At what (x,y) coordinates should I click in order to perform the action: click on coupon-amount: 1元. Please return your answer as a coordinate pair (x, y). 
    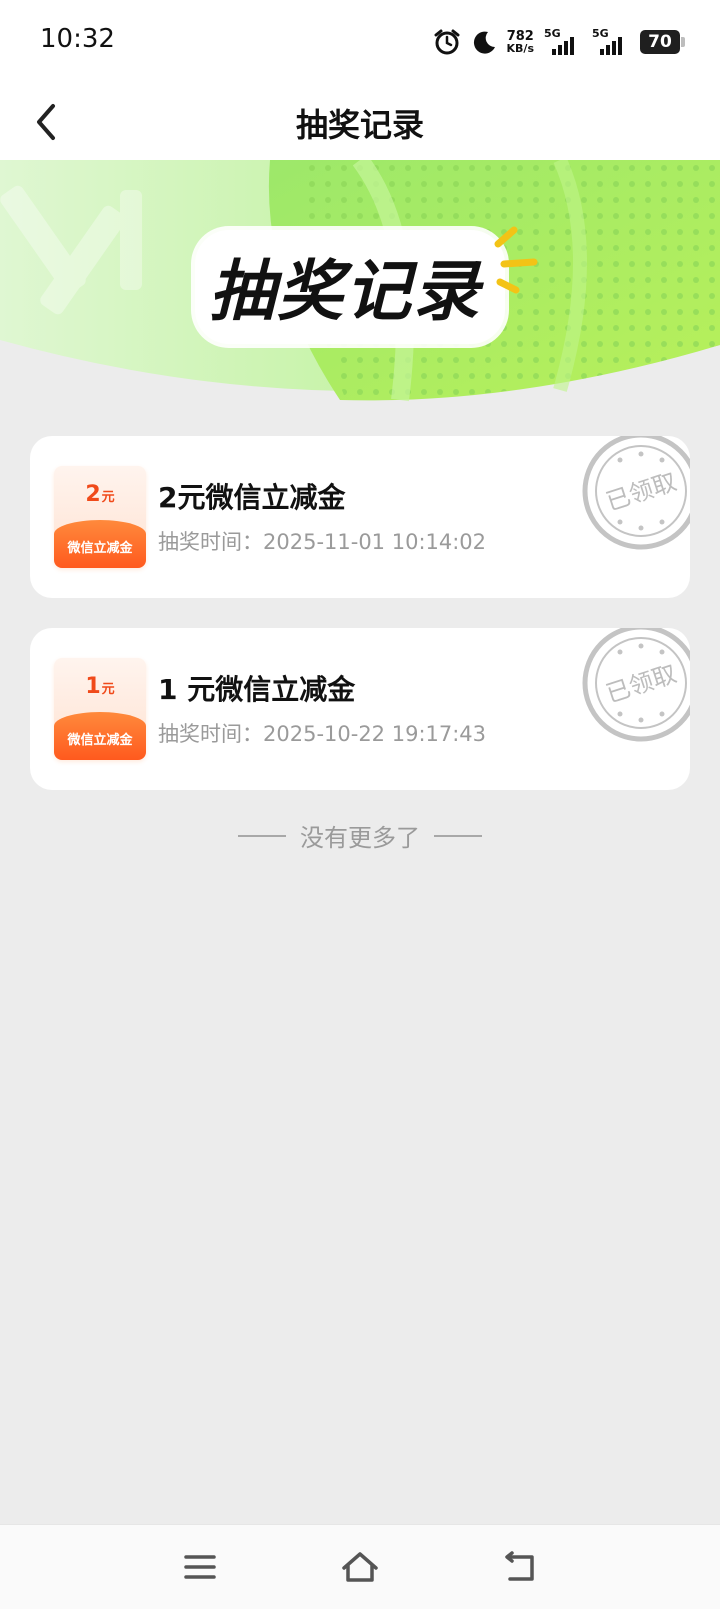
    Looking at the image, I should click on (100, 686).